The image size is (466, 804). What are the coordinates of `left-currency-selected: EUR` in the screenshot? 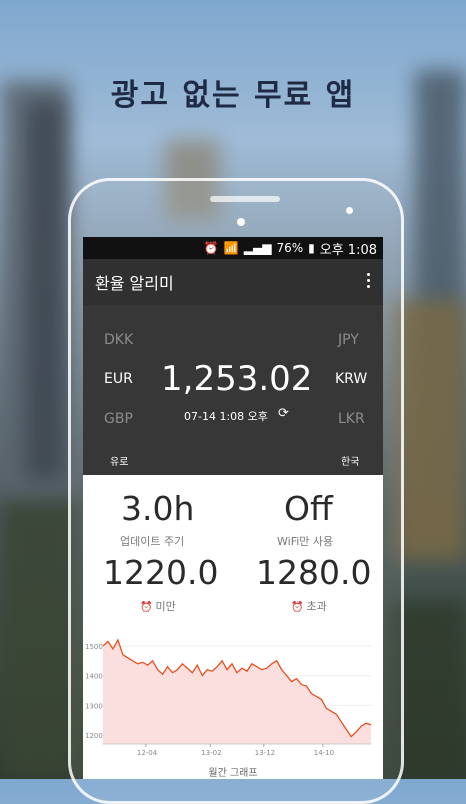 It's located at (118, 379).